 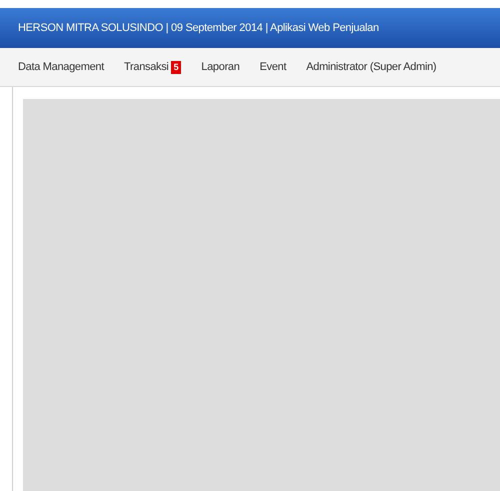 I want to click on menu-item: Administrator (Super Admin), so click(x=371, y=67).